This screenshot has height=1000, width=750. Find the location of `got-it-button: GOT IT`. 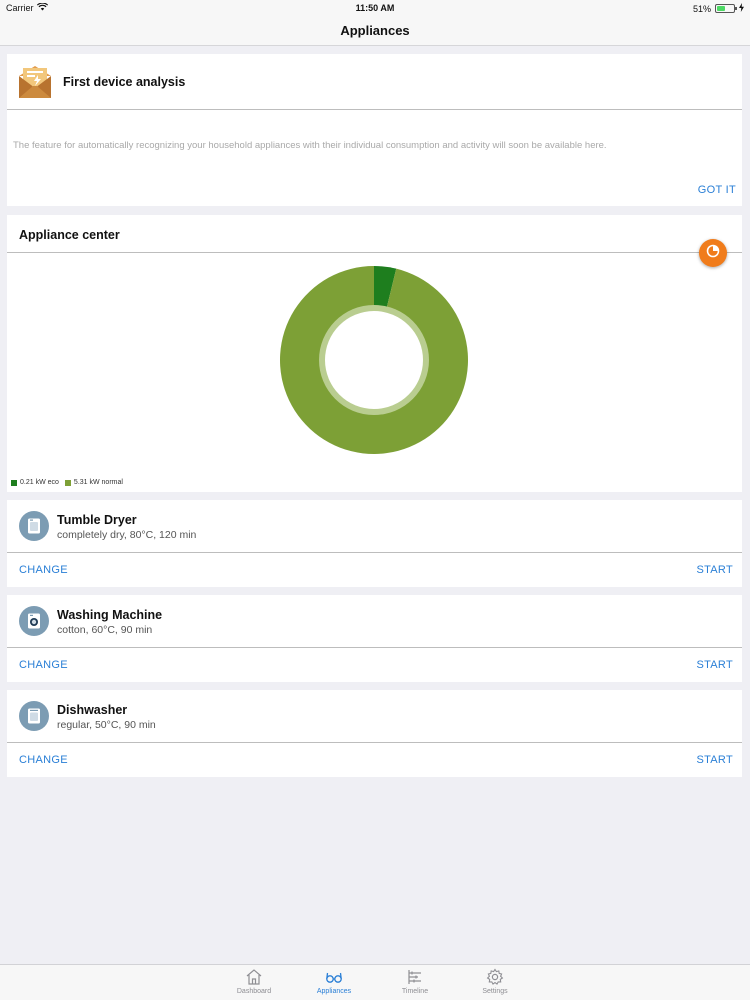

got-it-button: GOT IT is located at coordinates (717, 190).